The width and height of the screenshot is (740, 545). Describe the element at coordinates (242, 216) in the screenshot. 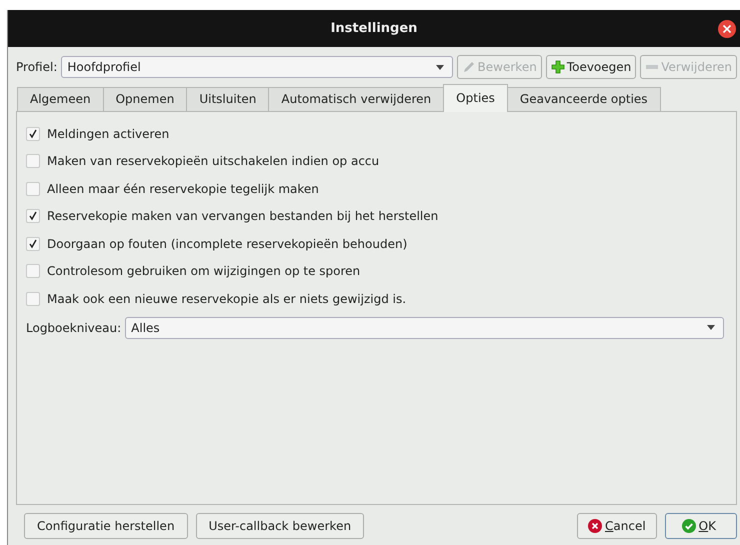

I see `option-label: Reservekopie maken van vervangen bestanden bij het herstellen` at that location.